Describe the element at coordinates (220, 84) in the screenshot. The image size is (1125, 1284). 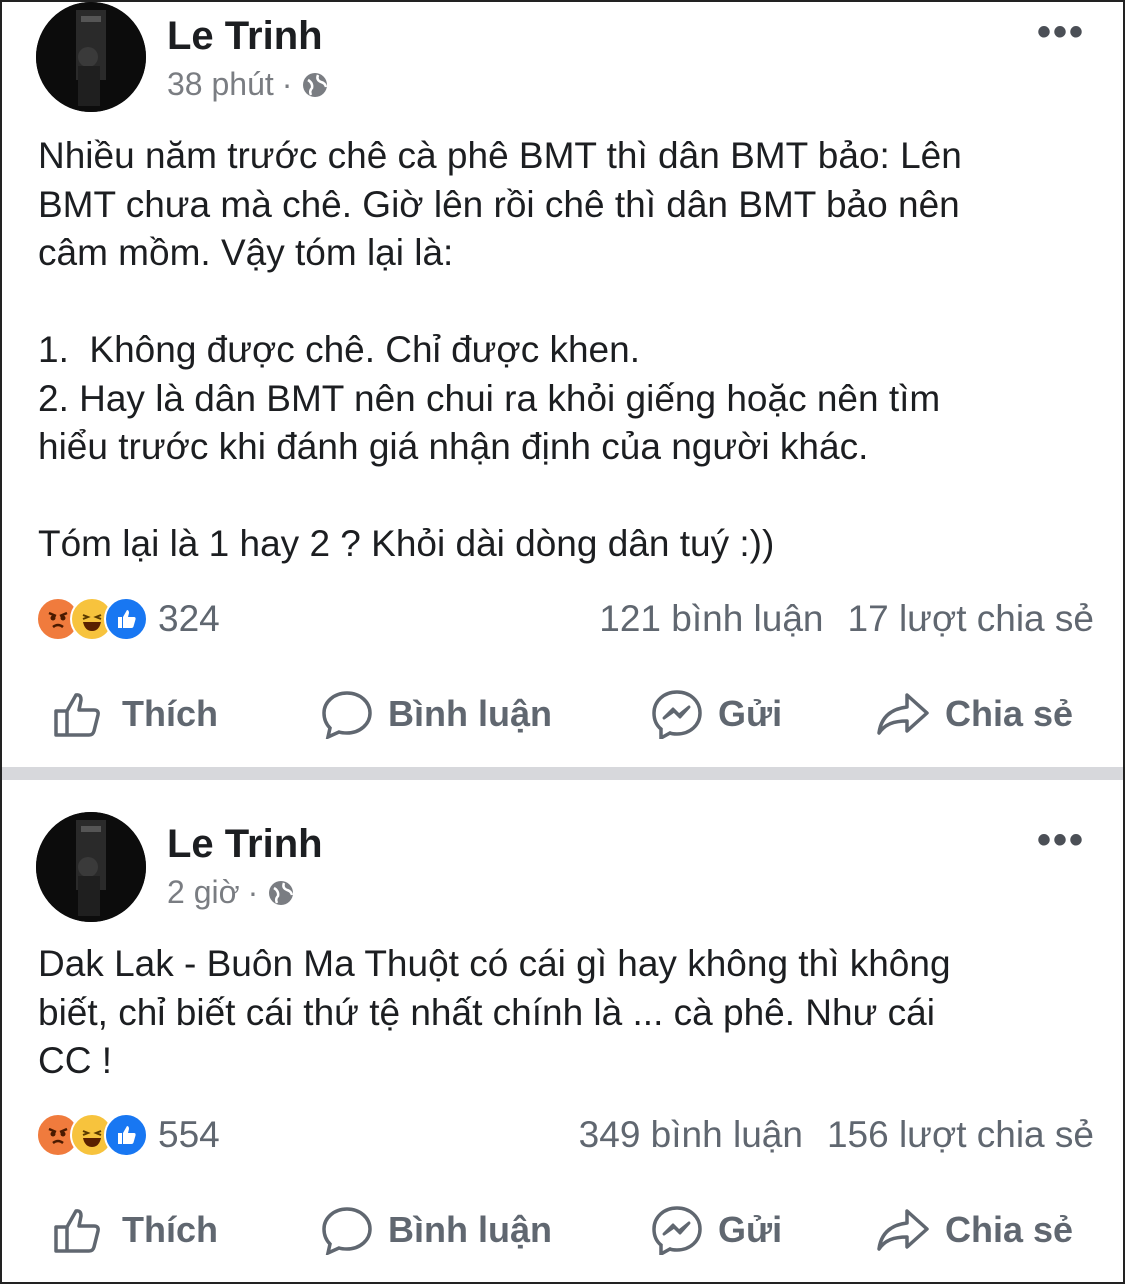
I see `post-time: 38 phút` at that location.